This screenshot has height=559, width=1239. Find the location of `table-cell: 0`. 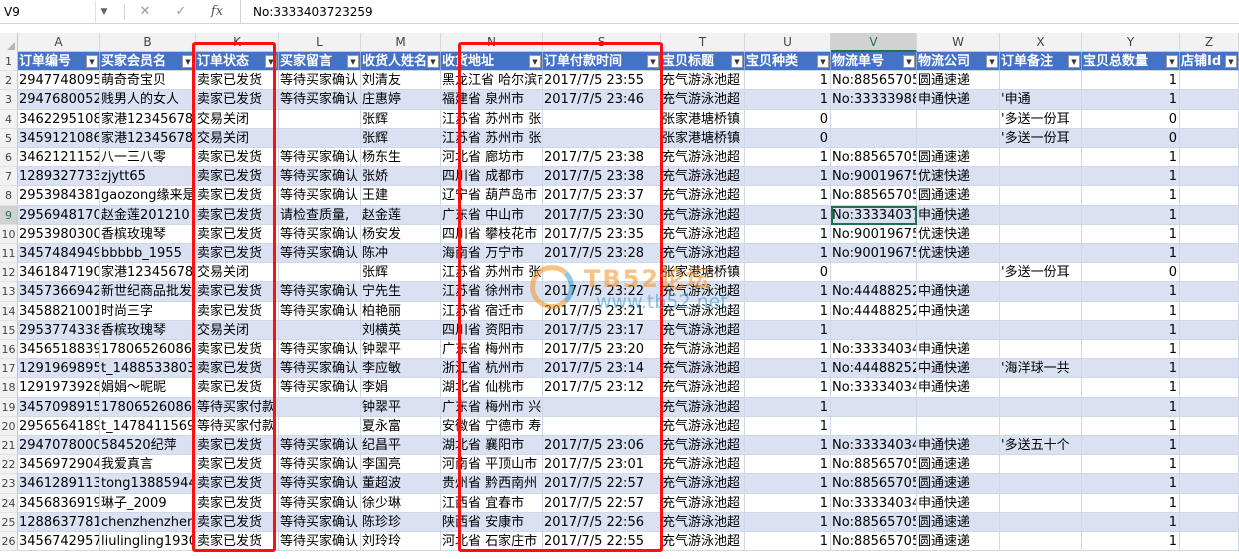

table-cell: 0 is located at coordinates (788, 138).